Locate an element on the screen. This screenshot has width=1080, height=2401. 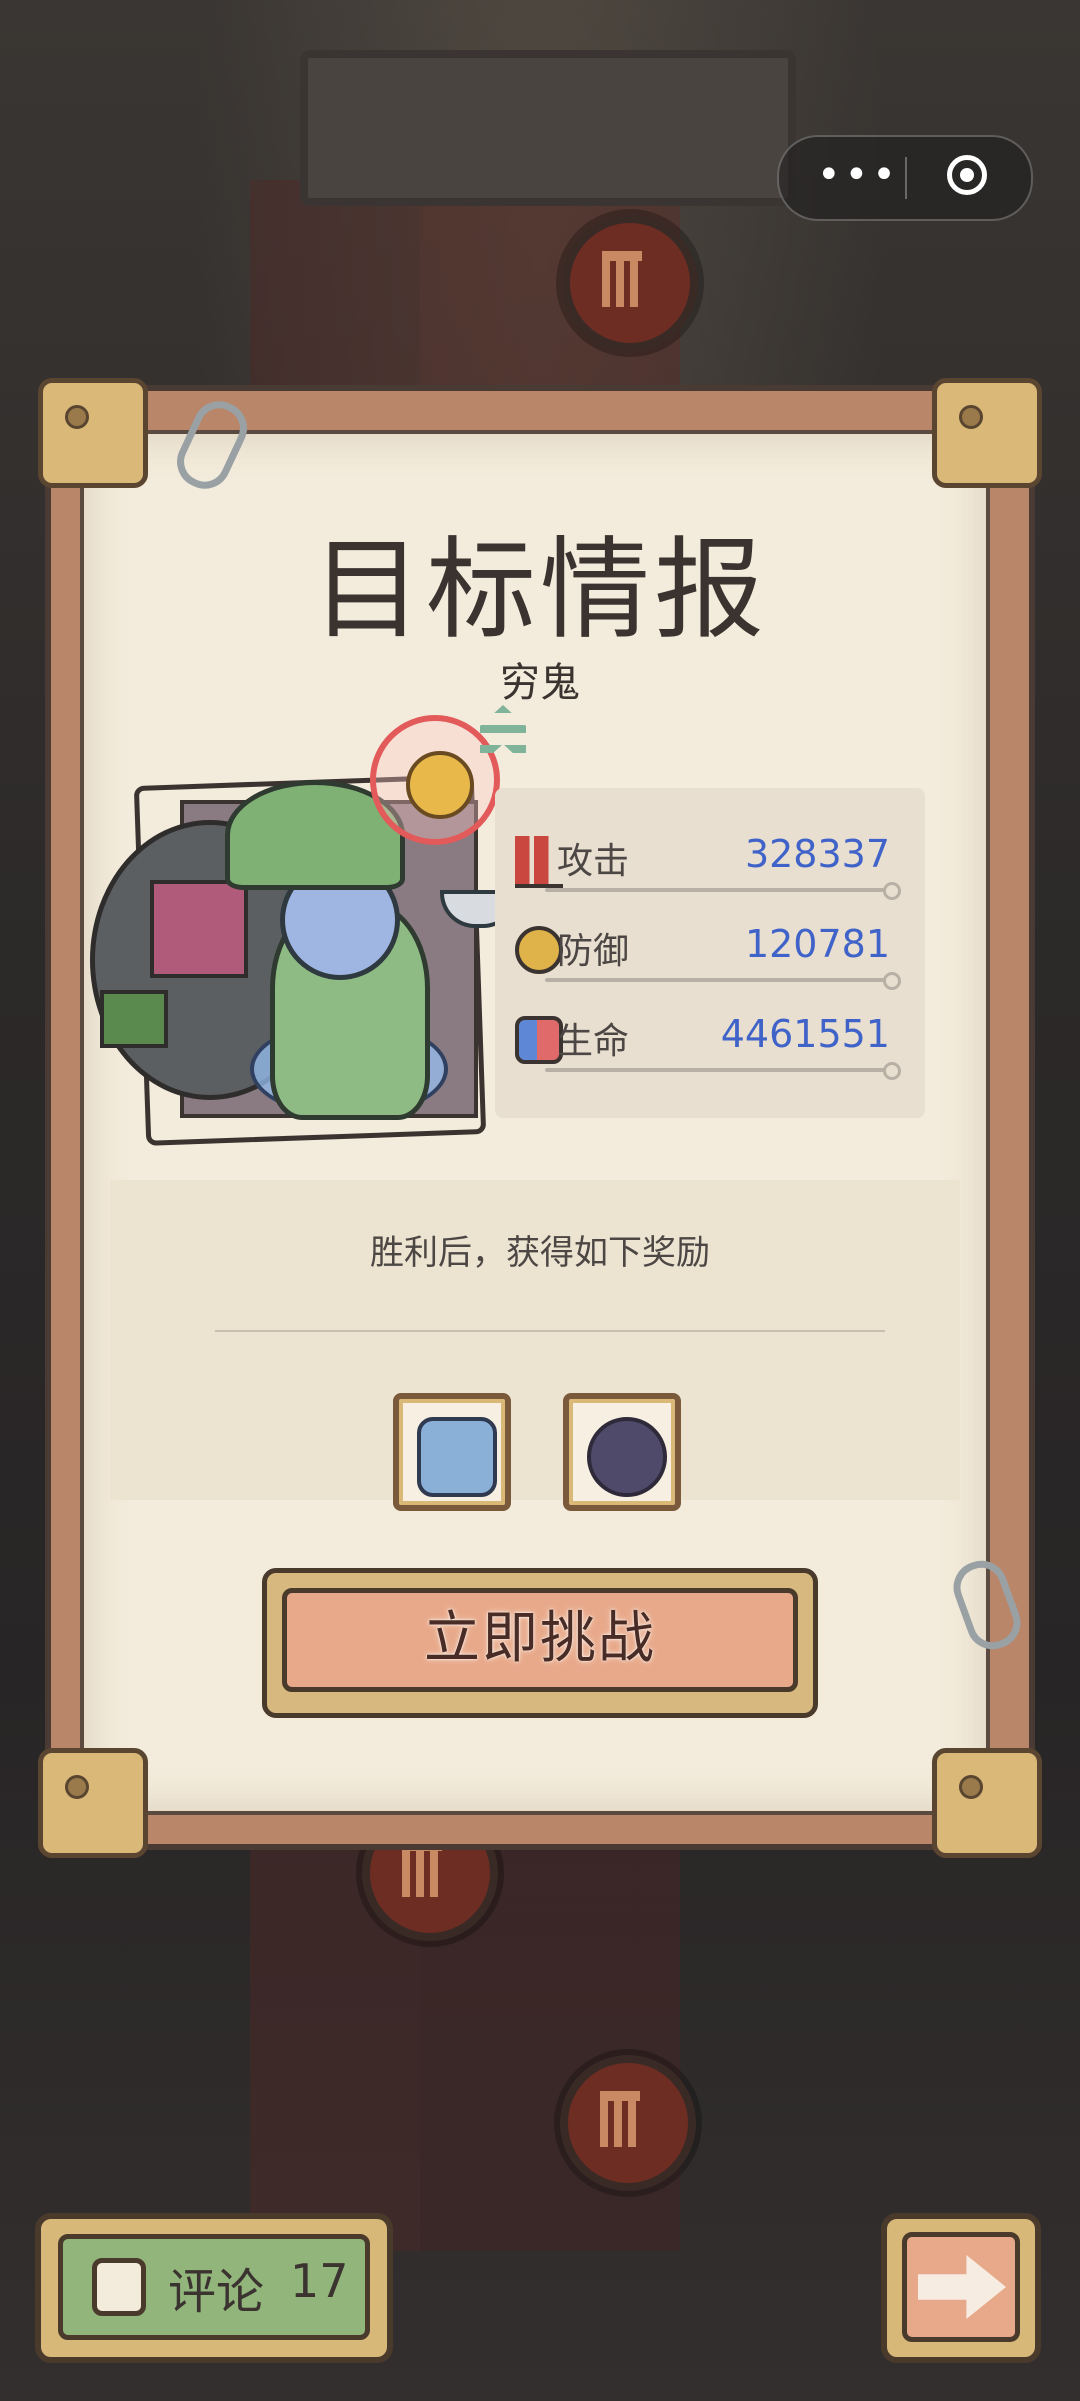
comment-label: 评论 is located at coordinates (216, 2292).